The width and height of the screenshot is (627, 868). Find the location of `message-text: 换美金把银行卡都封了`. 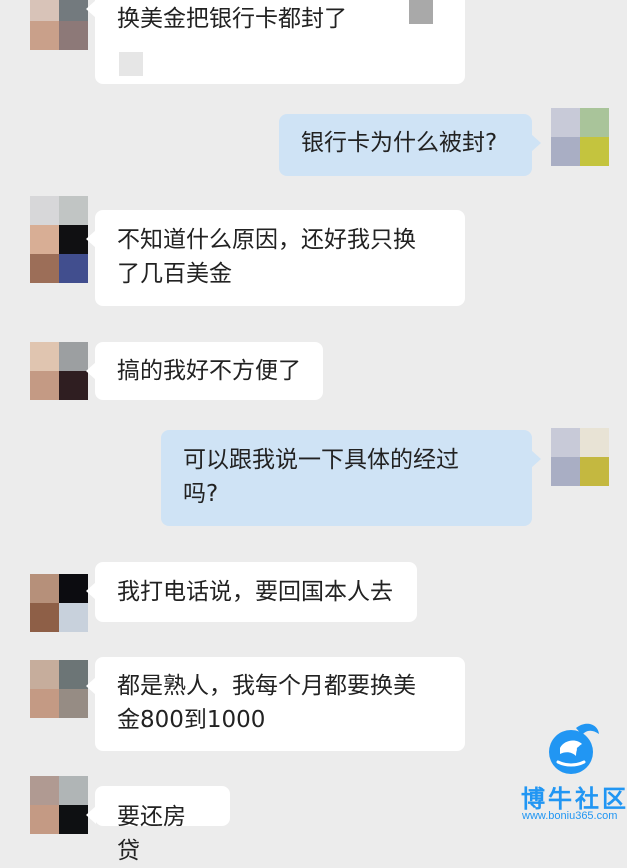

message-text: 换美金把银行卡都封了 is located at coordinates (232, 19).